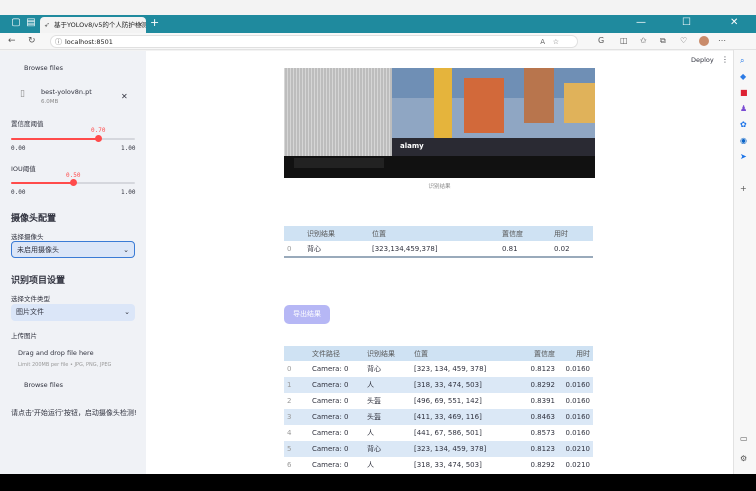 This screenshot has height=491, width=756. I want to click on close-tab-icon: ✕, so click(140, 25).